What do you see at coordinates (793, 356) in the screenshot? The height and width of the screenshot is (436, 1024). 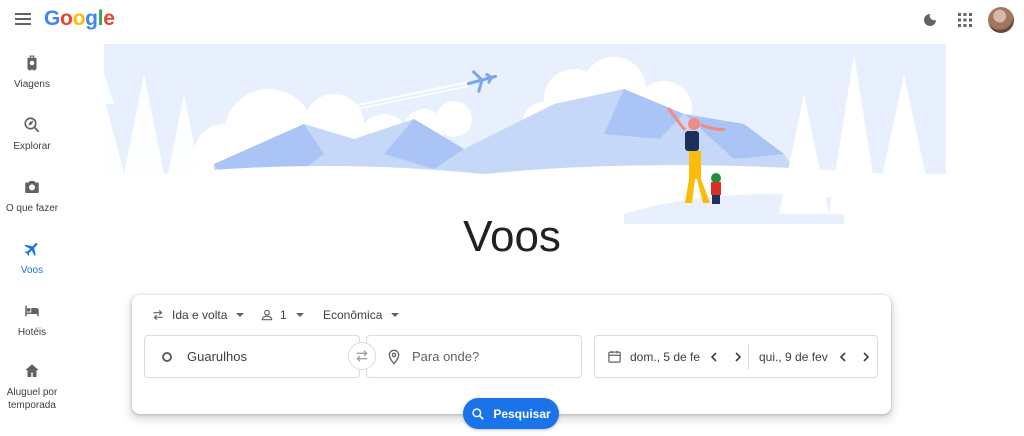 I see `return-date-value: qui., 9 de fev` at bounding box center [793, 356].